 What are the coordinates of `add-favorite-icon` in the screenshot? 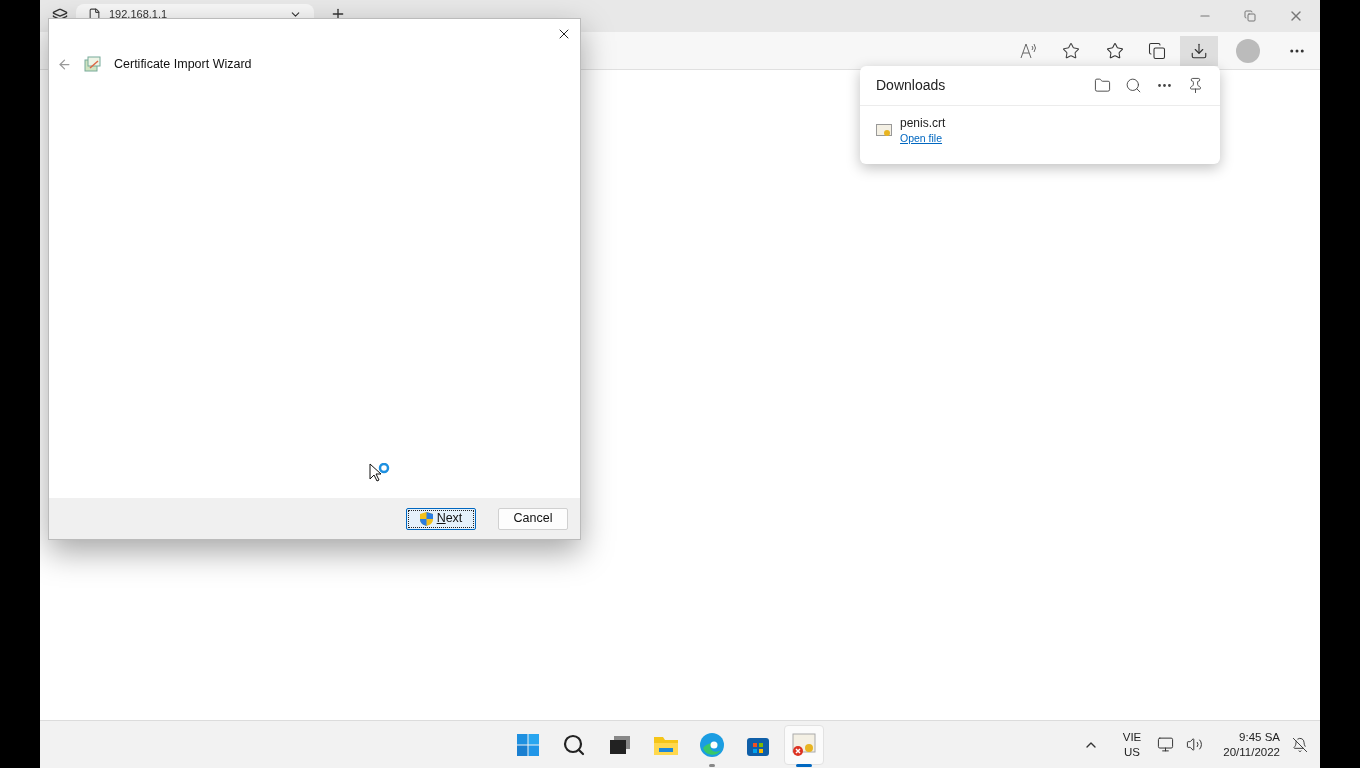 It's located at (1071, 50).